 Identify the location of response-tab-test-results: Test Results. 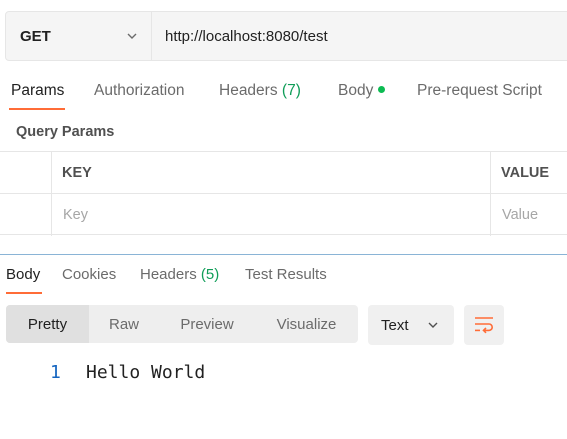
(286, 274).